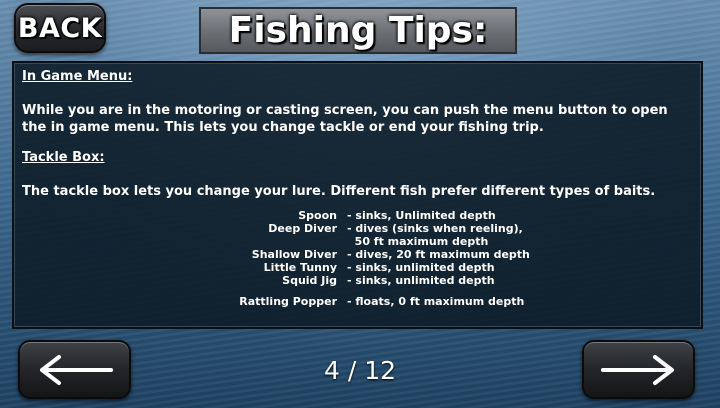  I want to click on lure-description: - dives, 20 ft maximum depth, so click(438, 254).